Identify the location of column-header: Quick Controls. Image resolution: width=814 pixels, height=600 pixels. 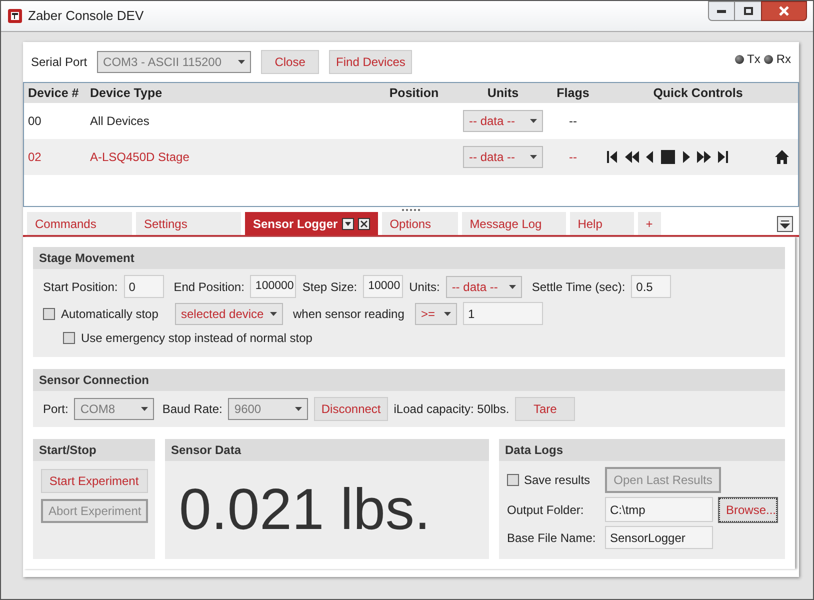
(698, 93).